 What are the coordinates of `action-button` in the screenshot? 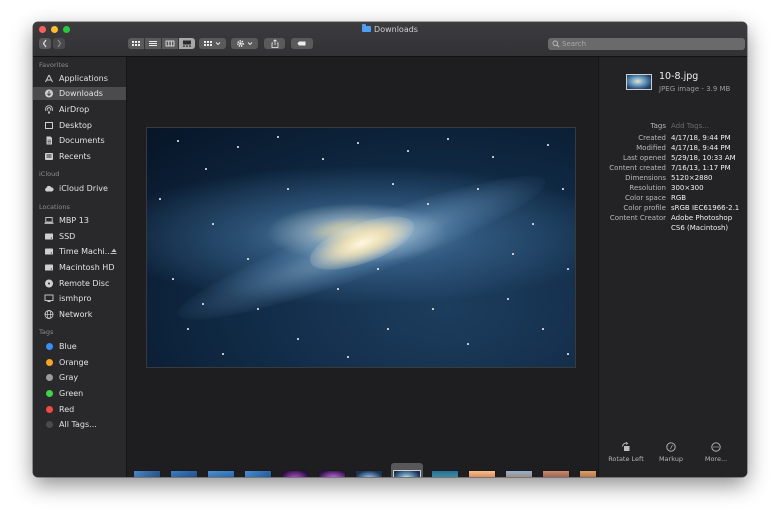 It's located at (244, 43).